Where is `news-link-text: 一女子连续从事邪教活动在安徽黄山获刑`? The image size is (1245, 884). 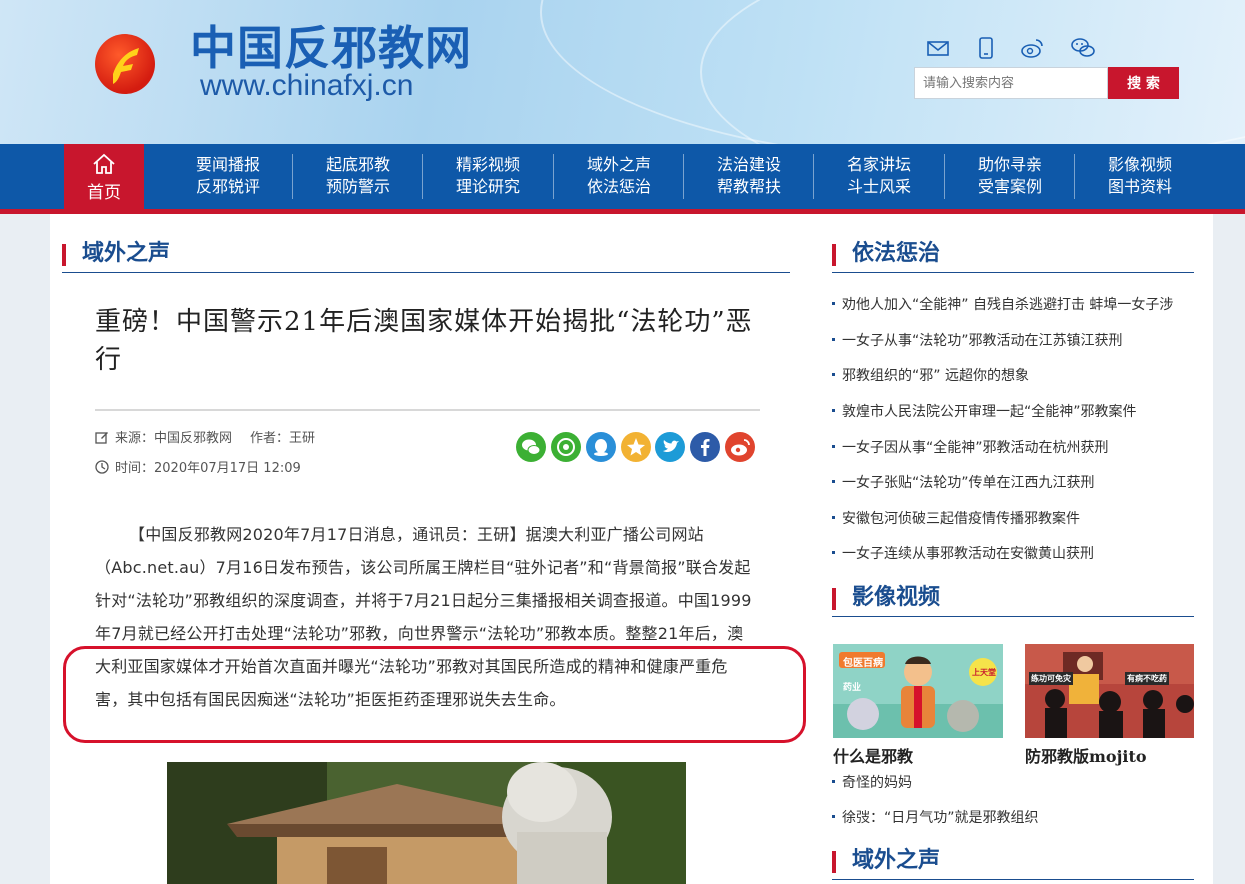
news-link-text: 一女子连续从事邪教活动在安徽黄山获刑 is located at coordinates (968, 554).